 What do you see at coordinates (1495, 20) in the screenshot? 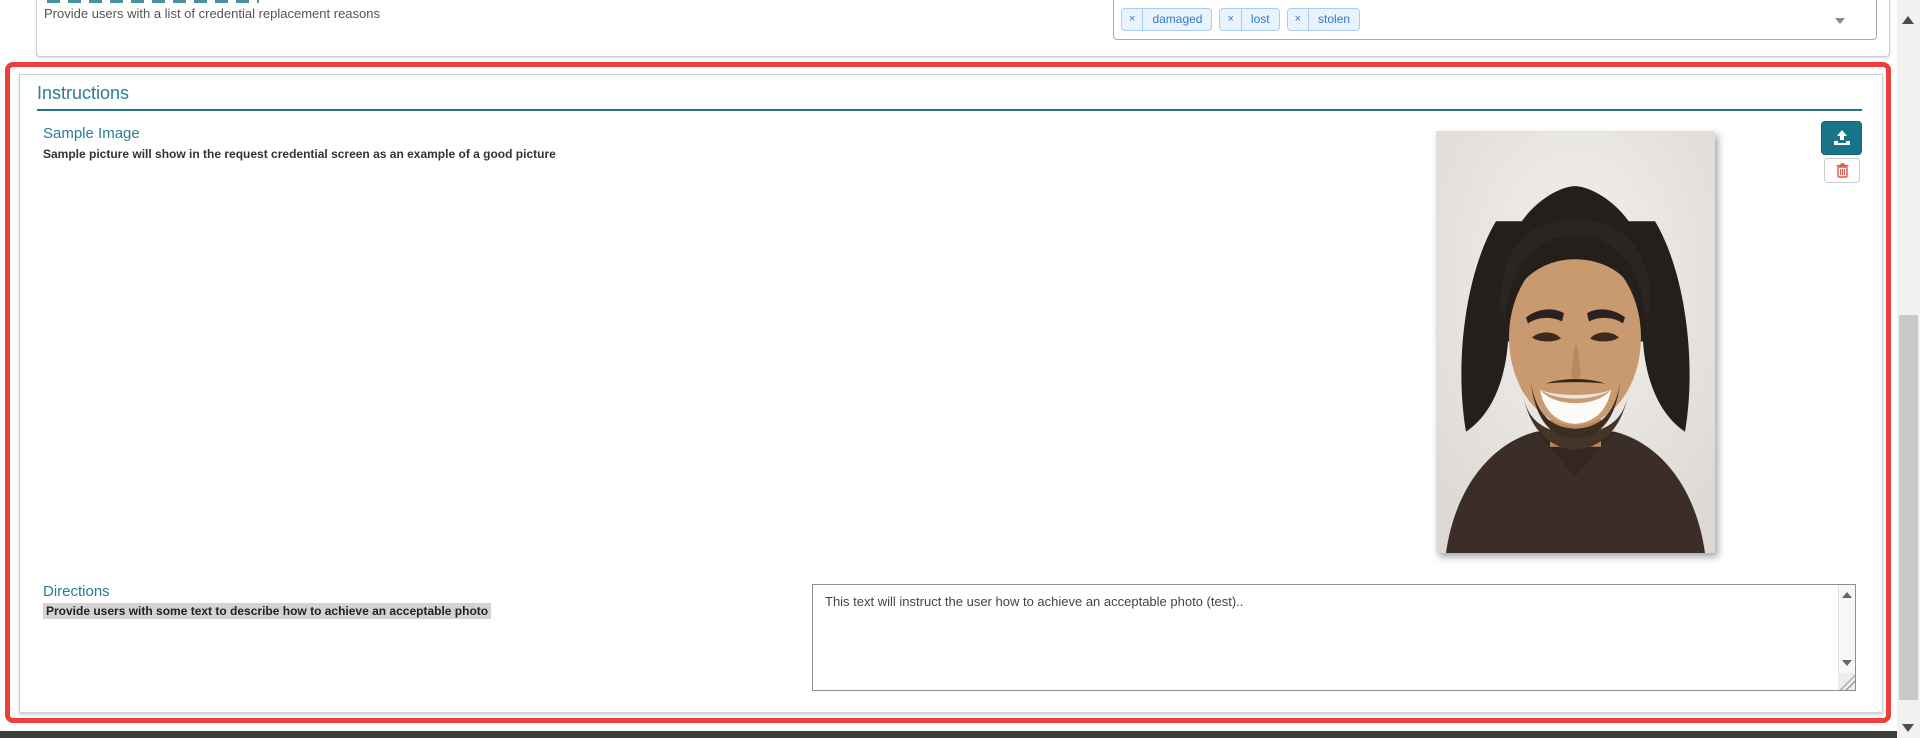
I see `replacement-reasons-multiselect: × damaged × lost × stolen` at bounding box center [1495, 20].